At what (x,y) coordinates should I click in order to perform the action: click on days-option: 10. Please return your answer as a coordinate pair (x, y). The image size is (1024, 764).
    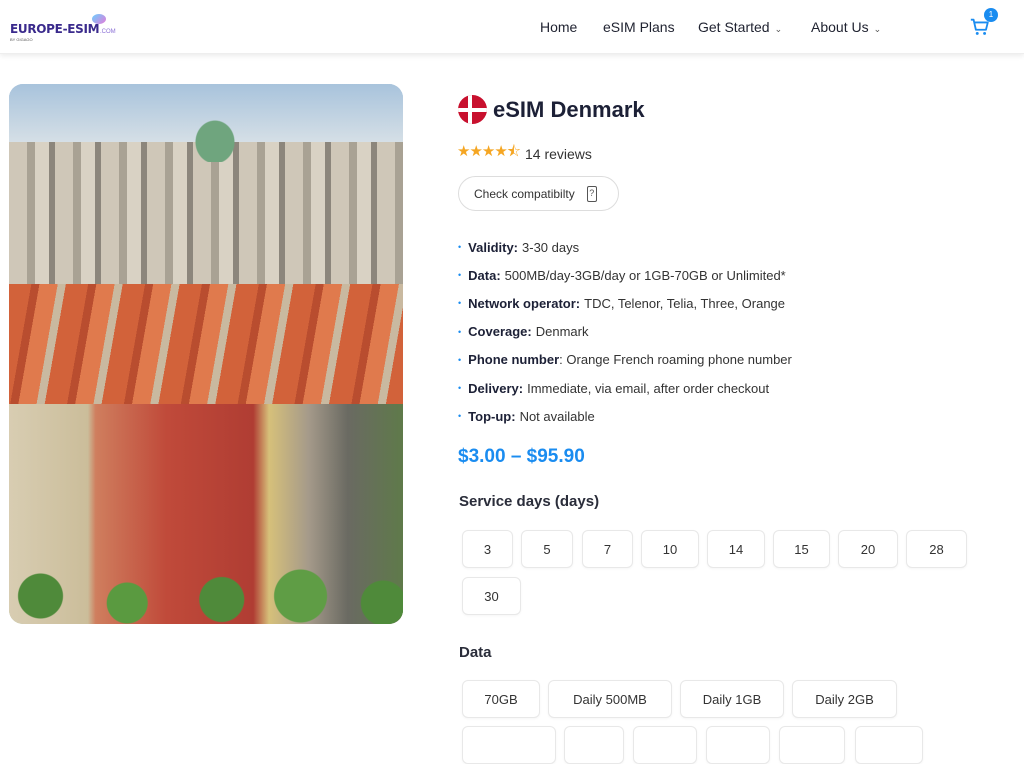
    Looking at the image, I should click on (670, 549).